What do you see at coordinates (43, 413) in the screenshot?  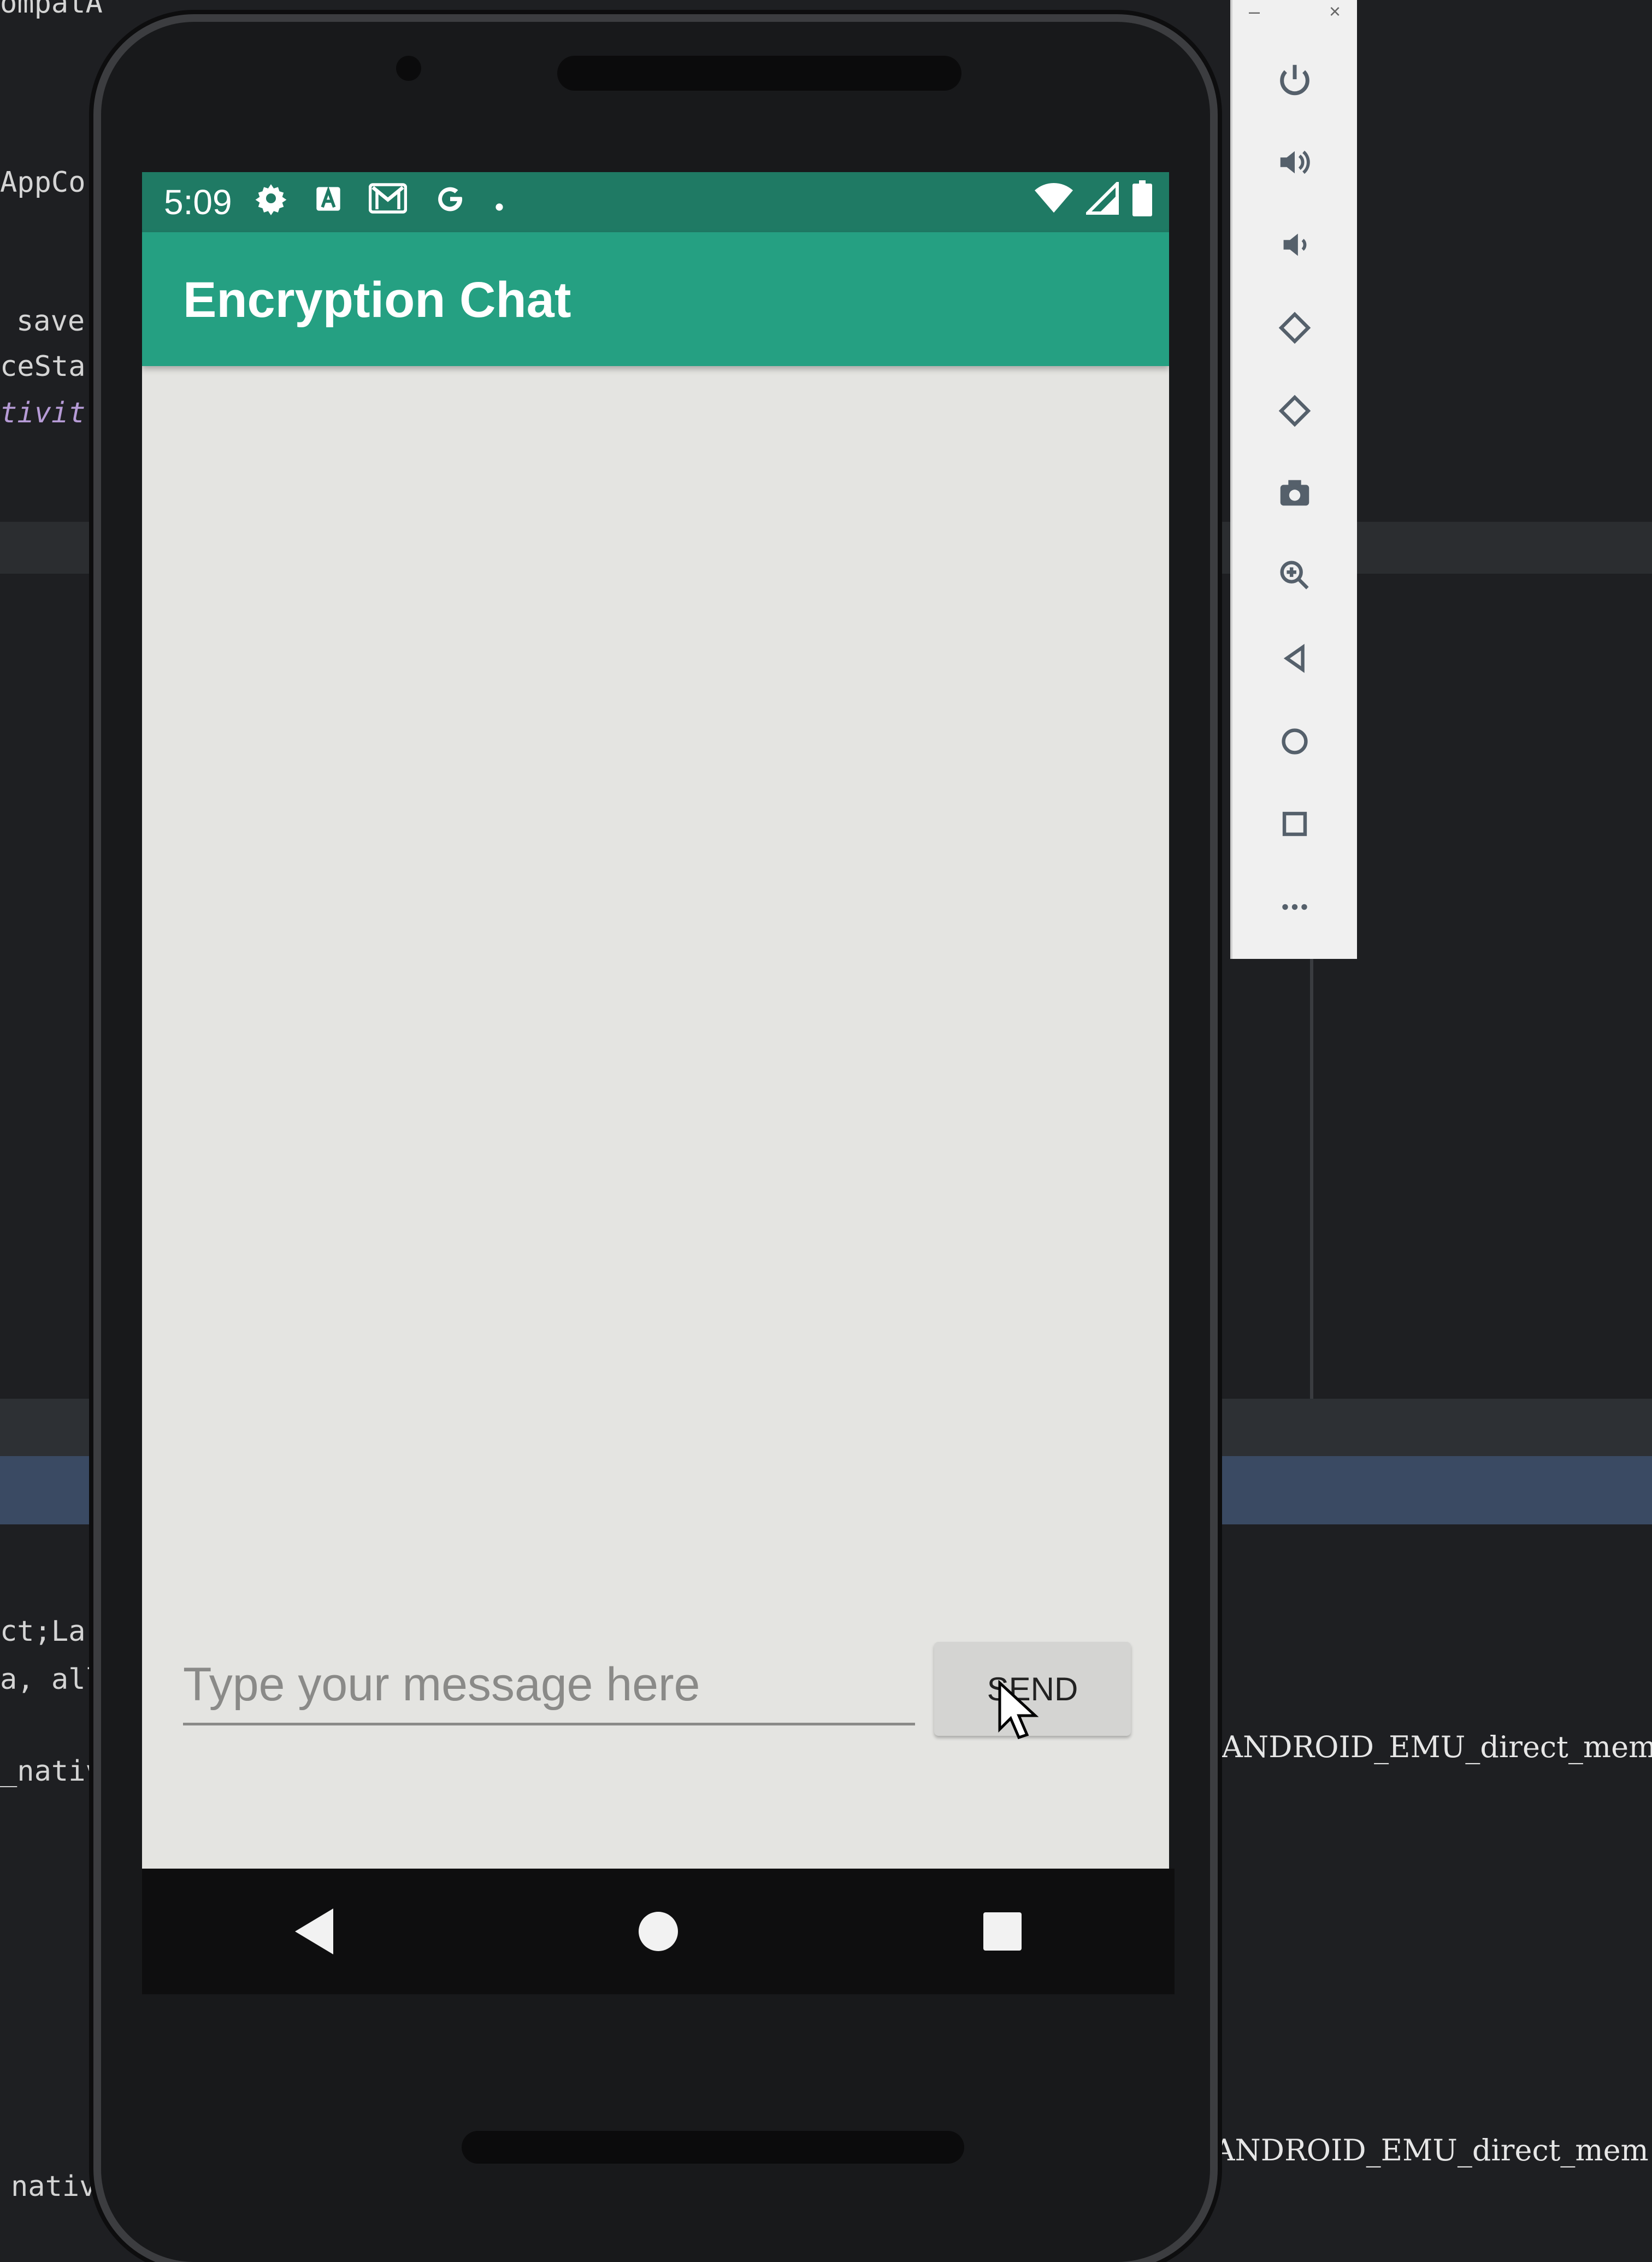 I see `code-fragment: tivit` at bounding box center [43, 413].